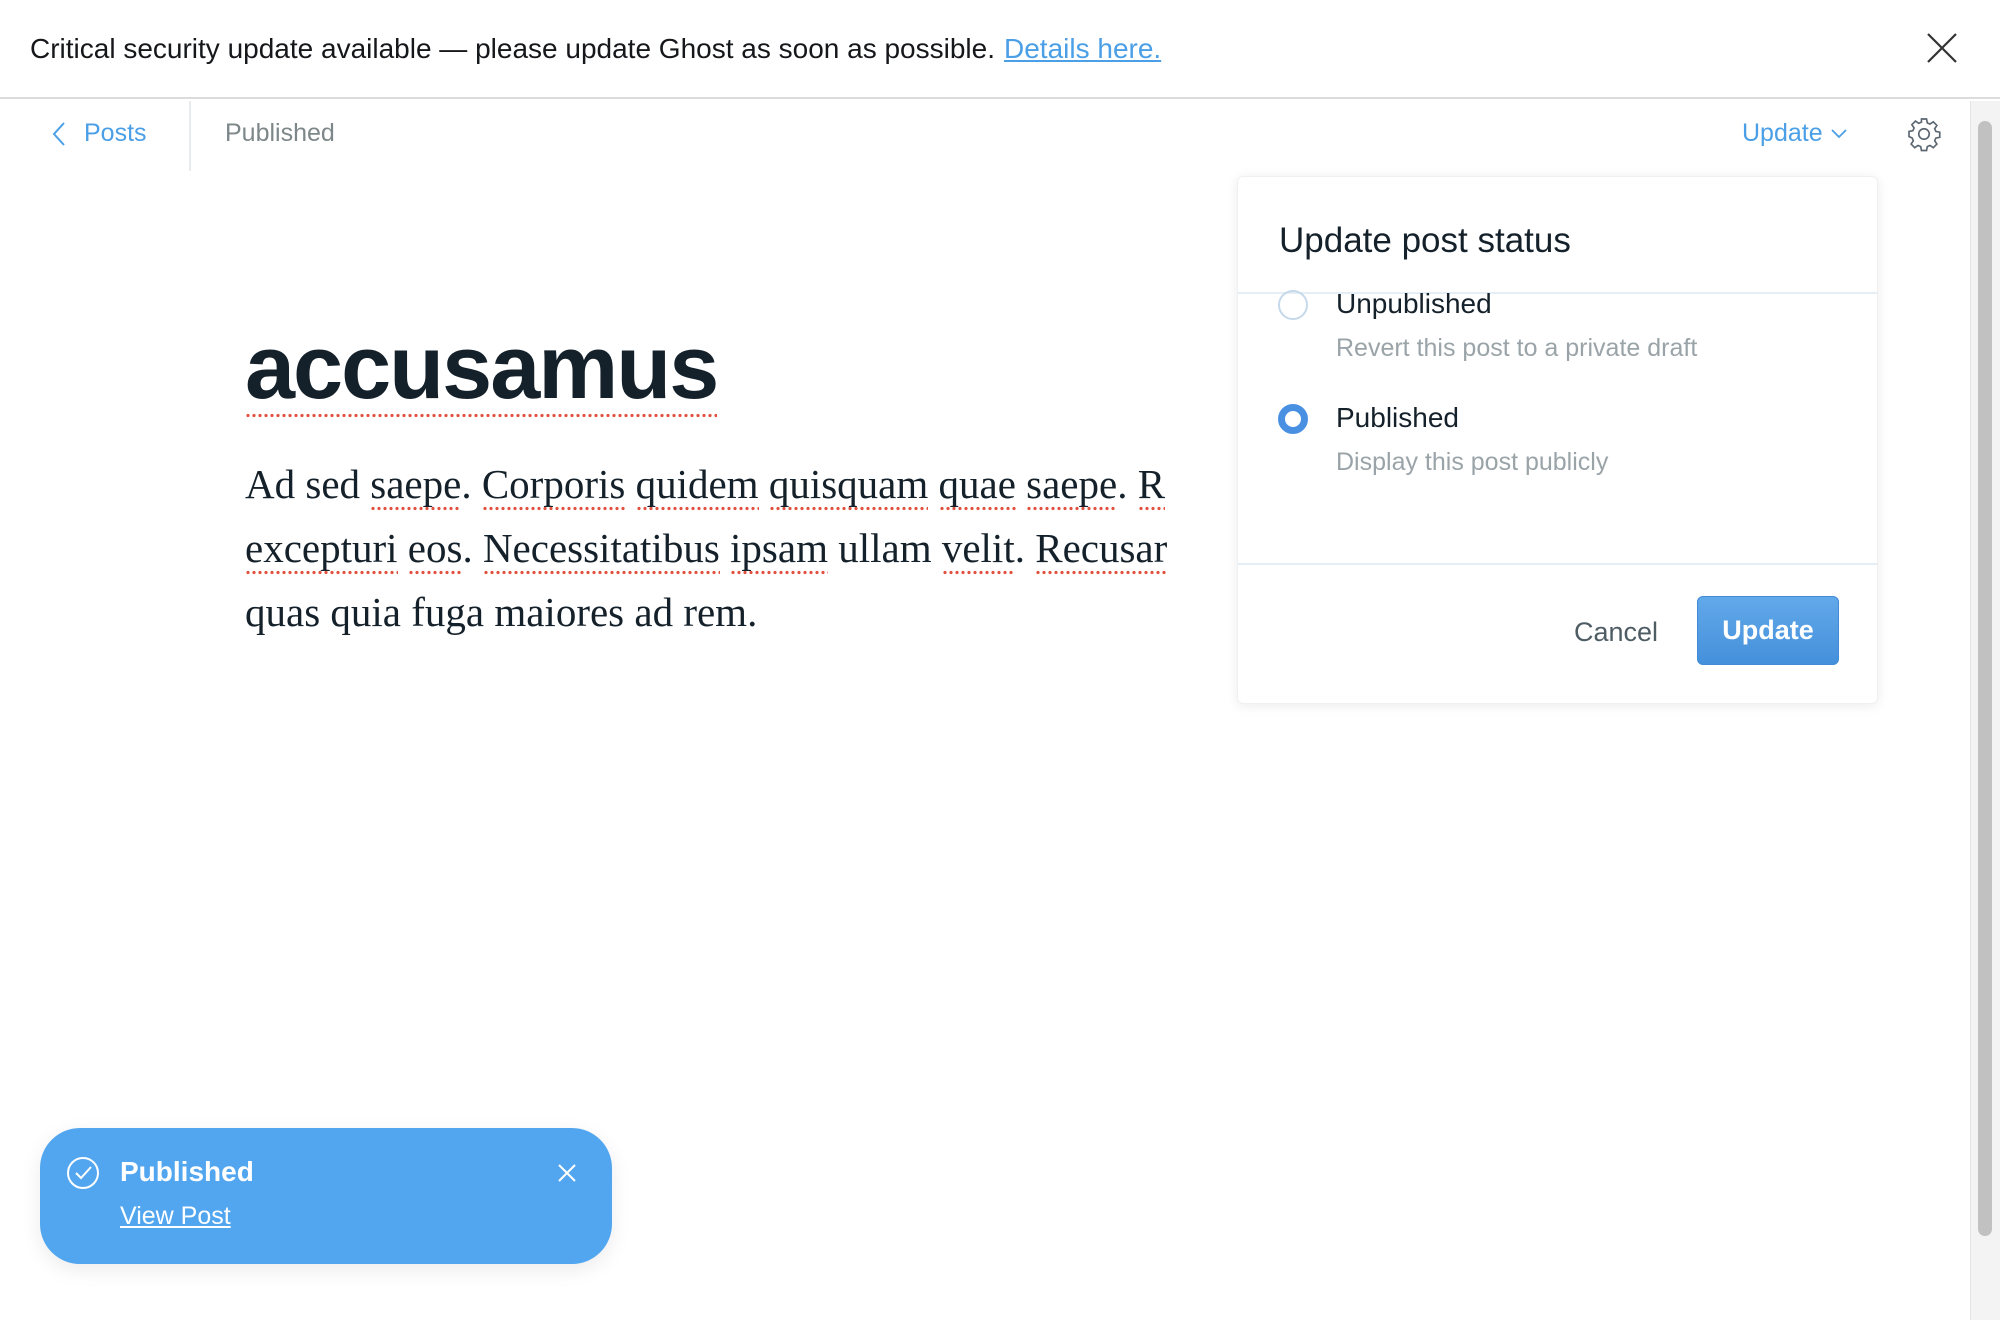 The width and height of the screenshot is (2000, 1320). What do you see at coordinates (501, 612) in the screenshot?
I see `text-segment: quas quia fuga maiores ad rem.` at bounding box center [501, 612].